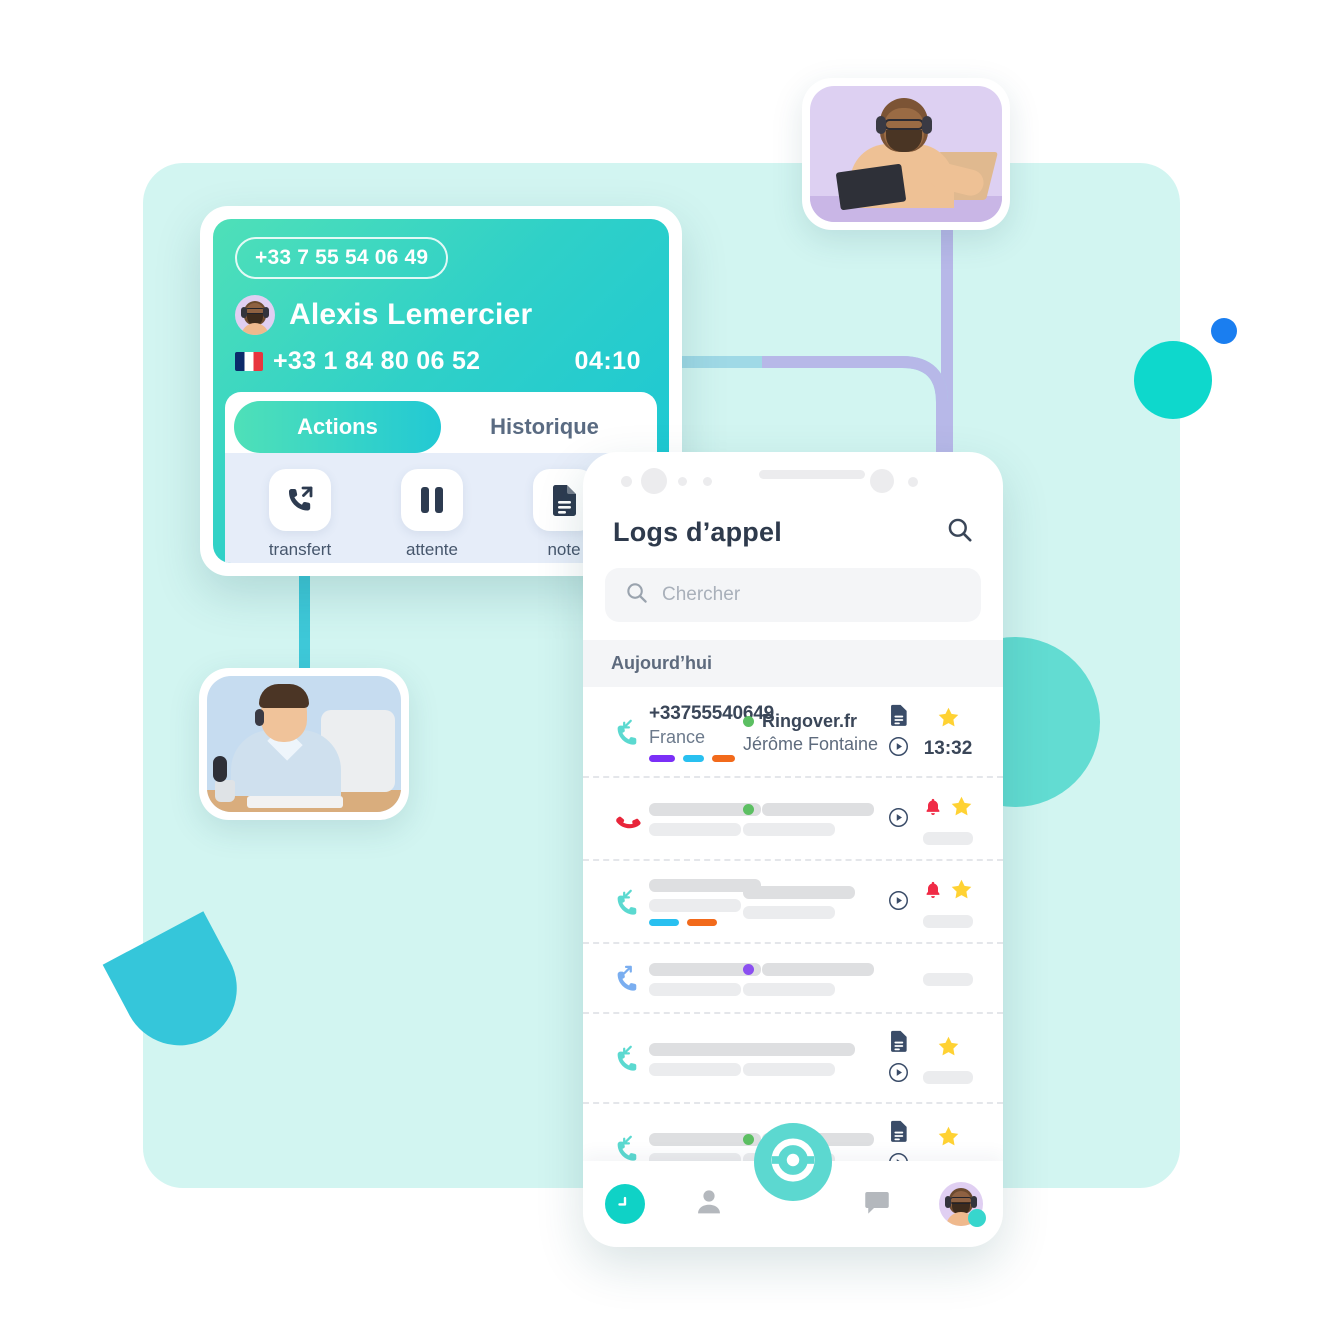 The height and width of the screenshot is (1332, 1332). Describe the element at coordinates (793, 595) in the screenshot. I see `search-input: Chercher` at that location.